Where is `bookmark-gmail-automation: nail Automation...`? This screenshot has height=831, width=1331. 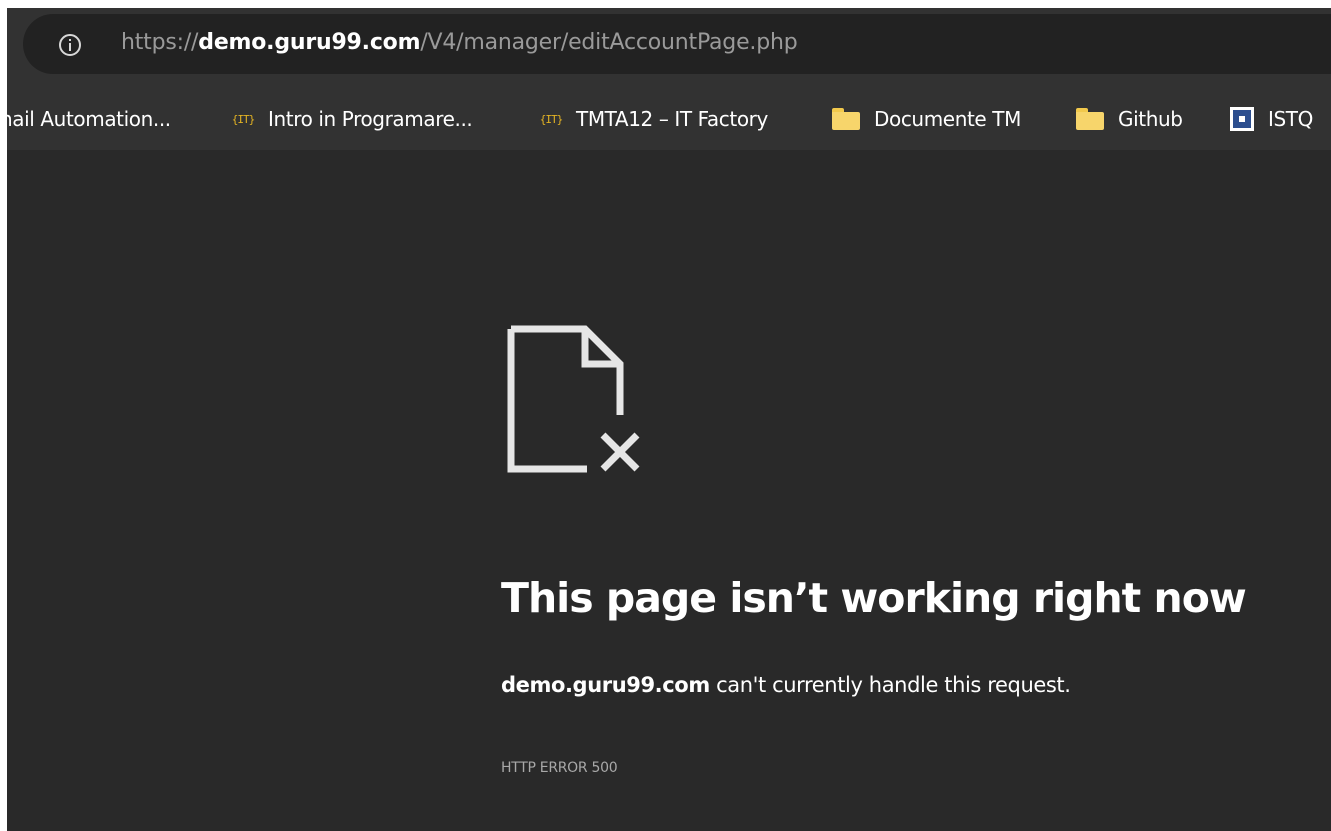
bookmark-gmail-automation: nail Automation... is located at coordinates (89, 119).